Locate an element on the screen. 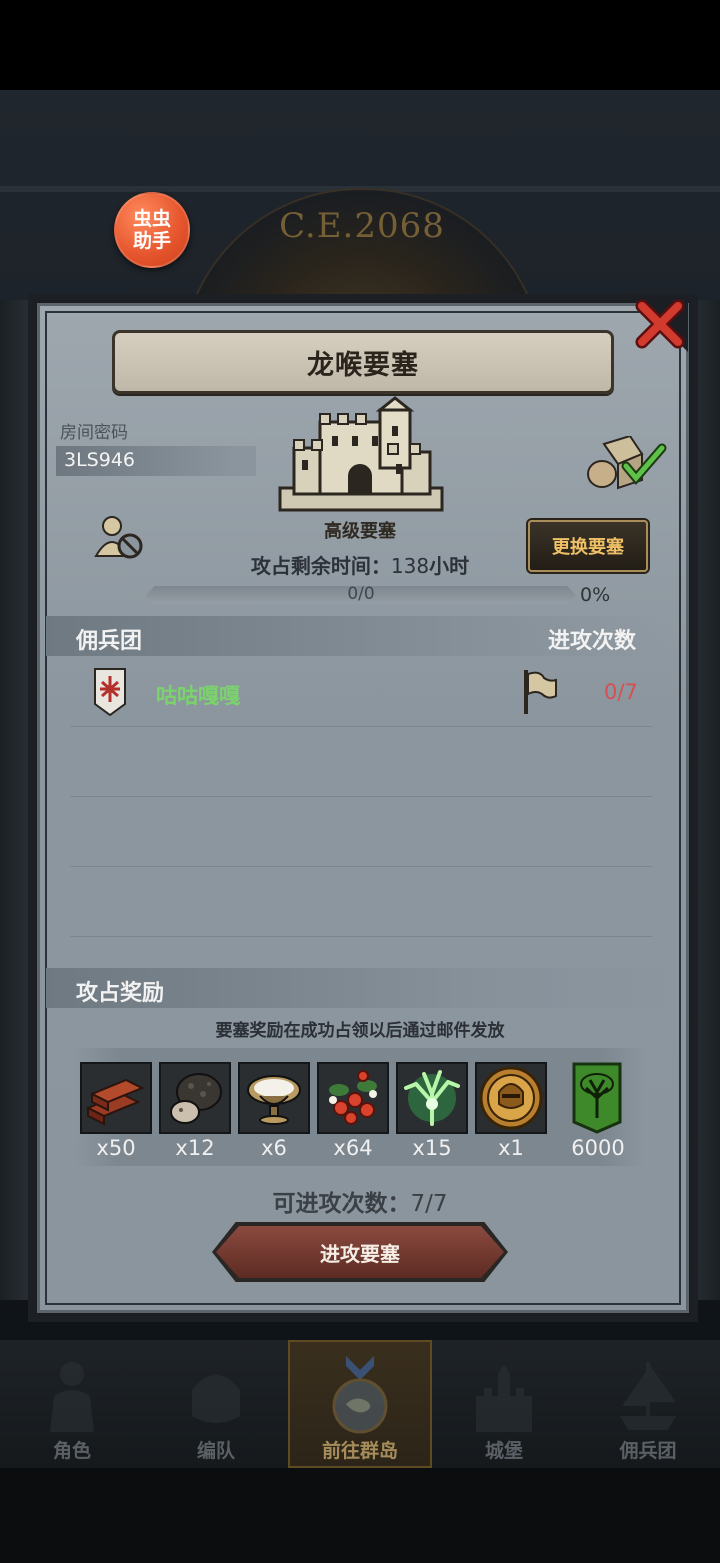 The width and height of the screenshot is (720, 1563). berries-icon is located at coordinates (353, 1097).